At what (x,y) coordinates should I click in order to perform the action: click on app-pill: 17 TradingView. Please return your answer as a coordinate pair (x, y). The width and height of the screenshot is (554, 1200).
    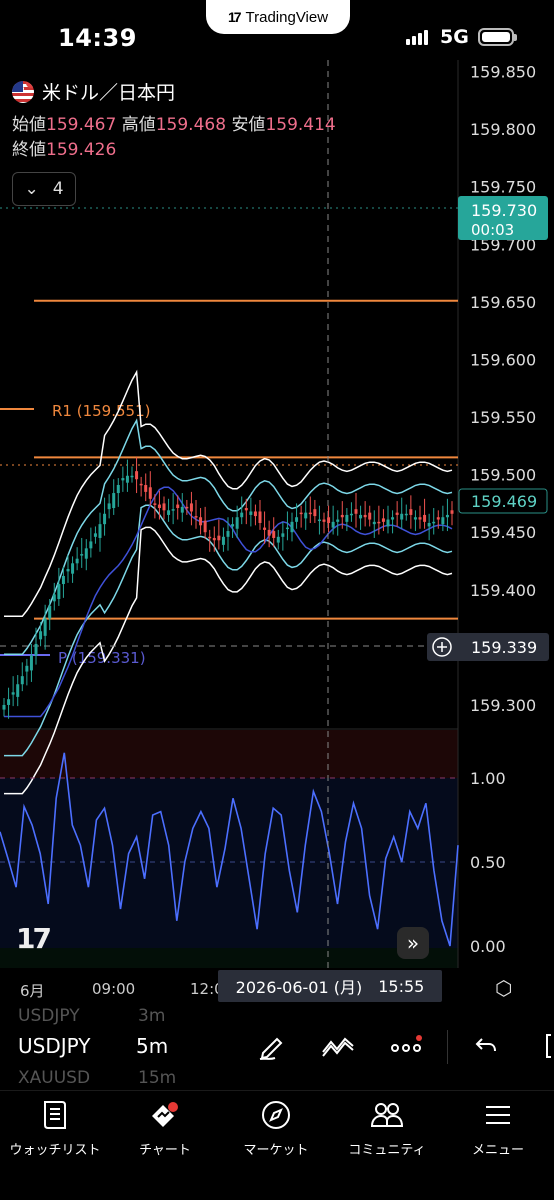
    Looking at the image, I should click on (278, 17).